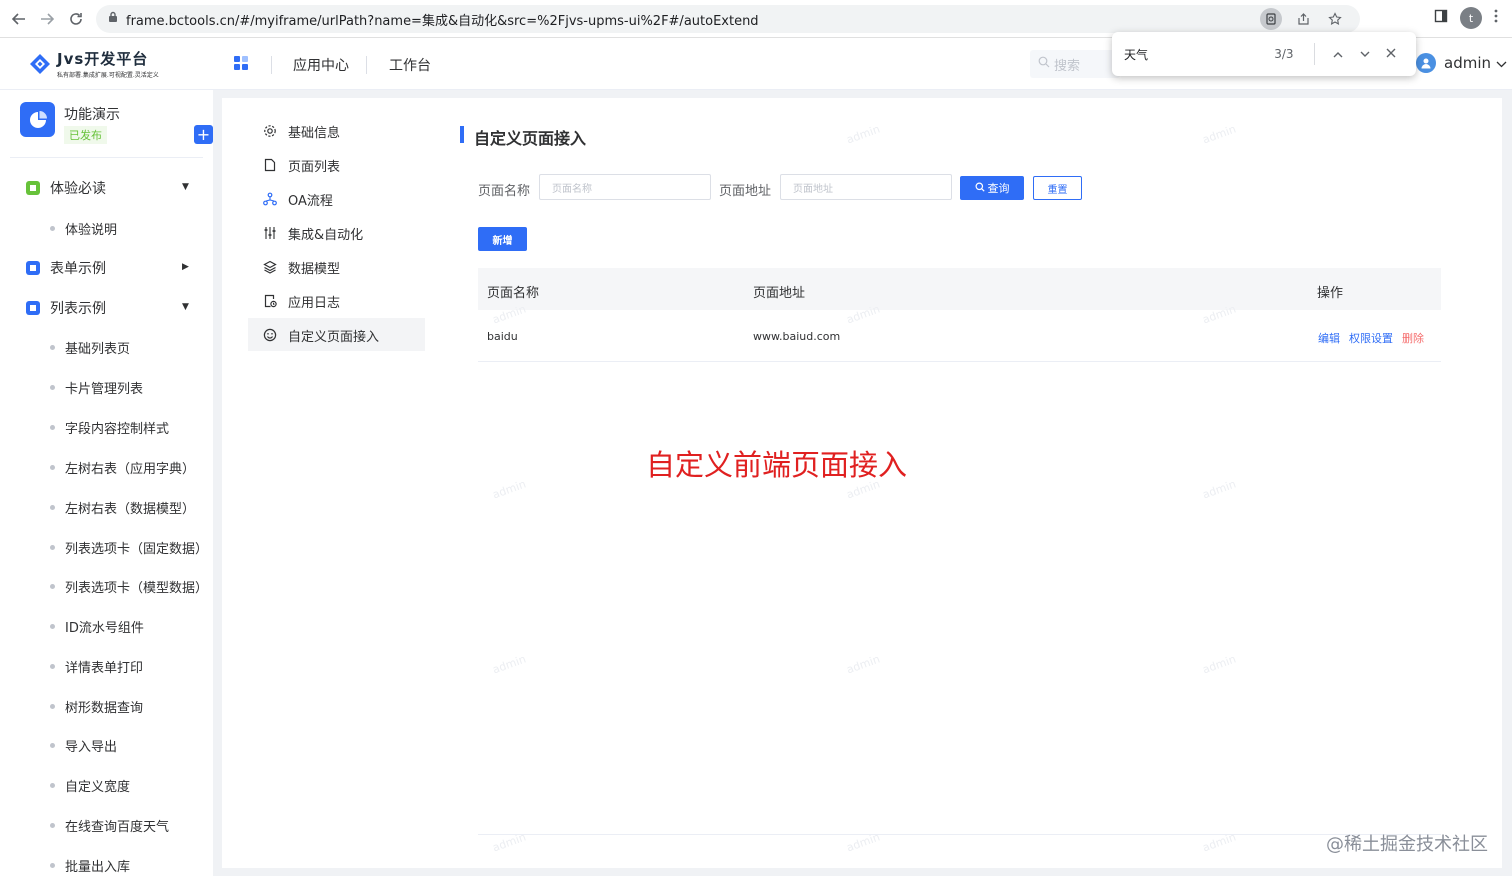  What do you see at coordinates (321, 65) in the screenshot?
I see `nav-app-center: 应用中心` at bounding box center [321, 65].